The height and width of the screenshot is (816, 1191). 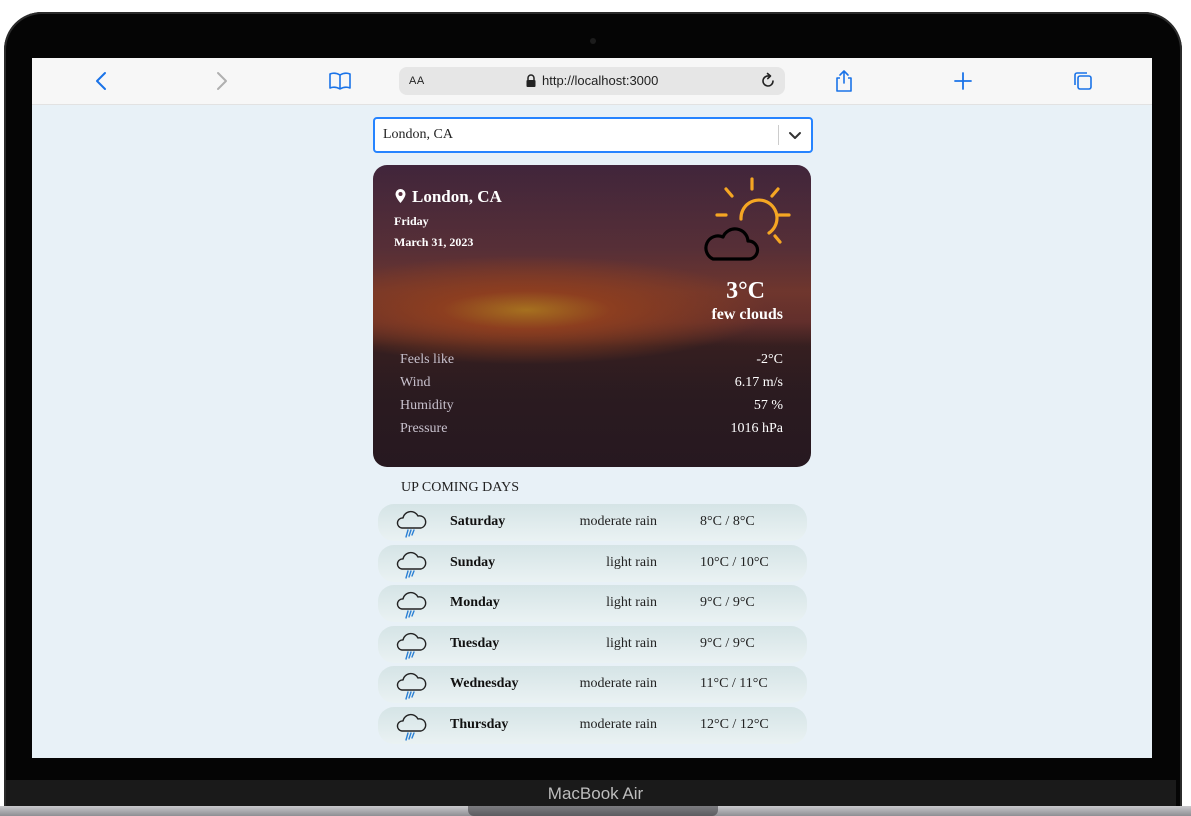 I want to click on forecast-row: Wednesday moderate rain 11°C / 11°C, so click(x=592, y=685).